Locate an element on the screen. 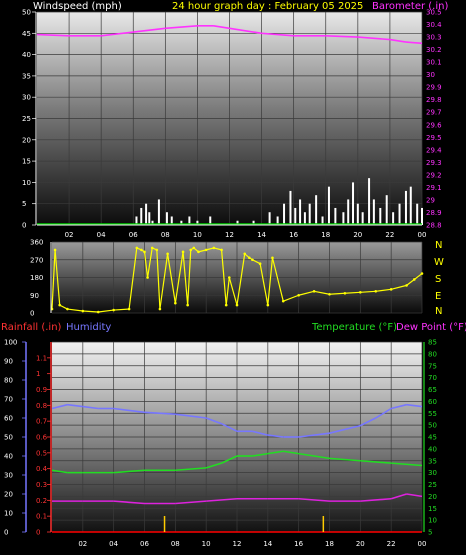 Image resolution: width=466 pixels, height=555 pixels. rain-ytick-0: 0 is located at coordinates (38, 533).